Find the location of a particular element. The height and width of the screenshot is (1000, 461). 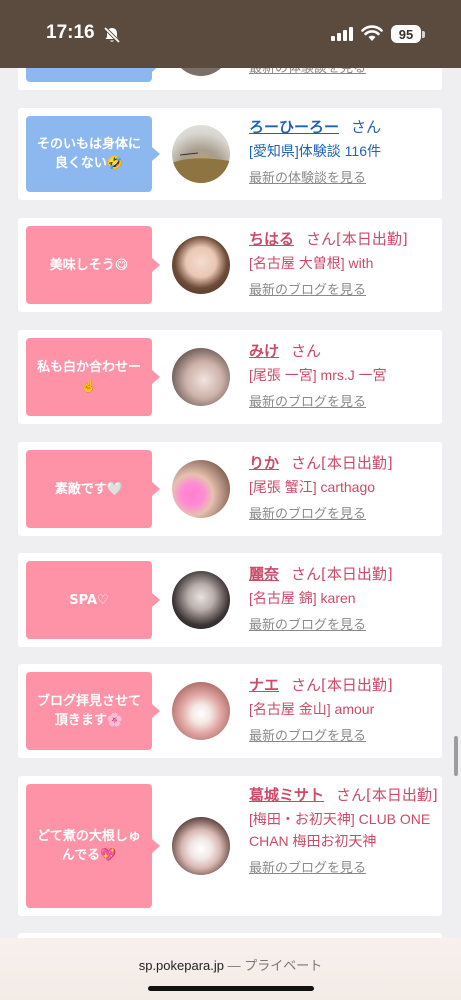

battery-icon: 95 is located at coordinates (406, 34).